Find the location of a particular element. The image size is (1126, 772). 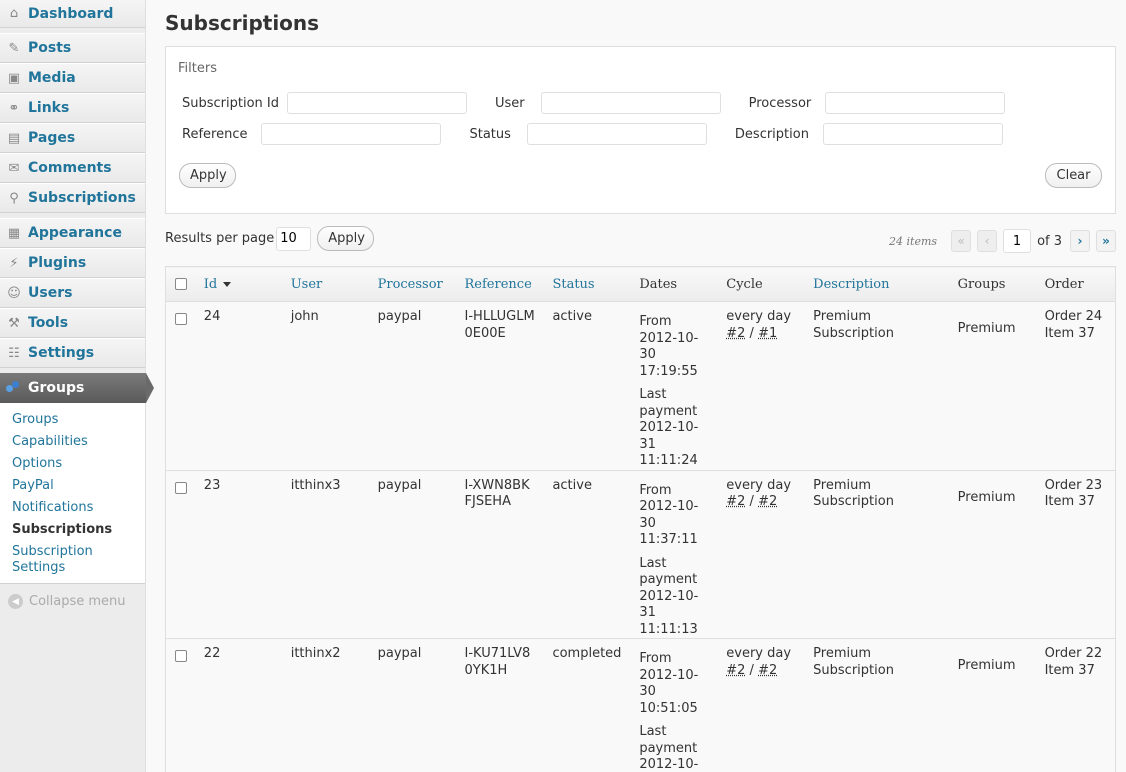

menu-item-label: Subscriptions is located at coordinates (82, 198).